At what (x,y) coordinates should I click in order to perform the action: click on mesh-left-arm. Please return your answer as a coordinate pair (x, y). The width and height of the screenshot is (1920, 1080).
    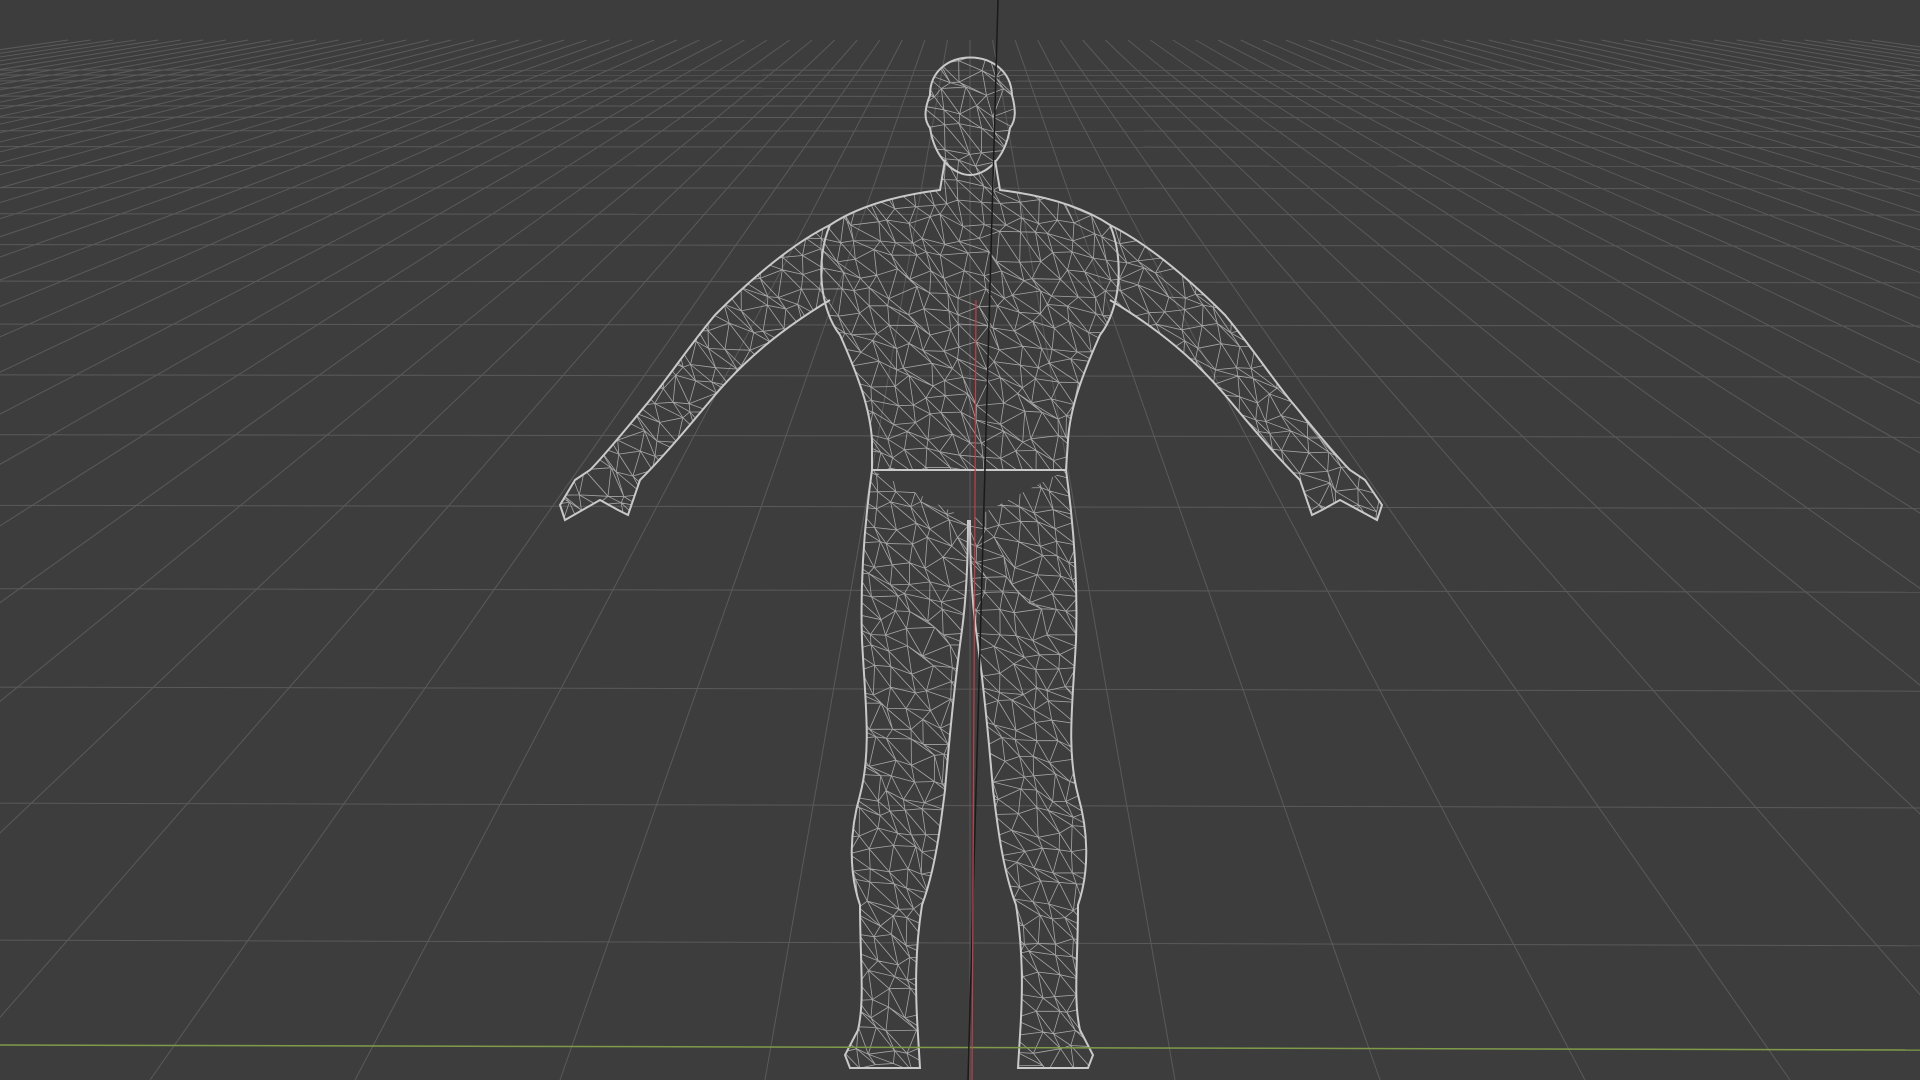
    Looking at the image, I should click on (694, 373).